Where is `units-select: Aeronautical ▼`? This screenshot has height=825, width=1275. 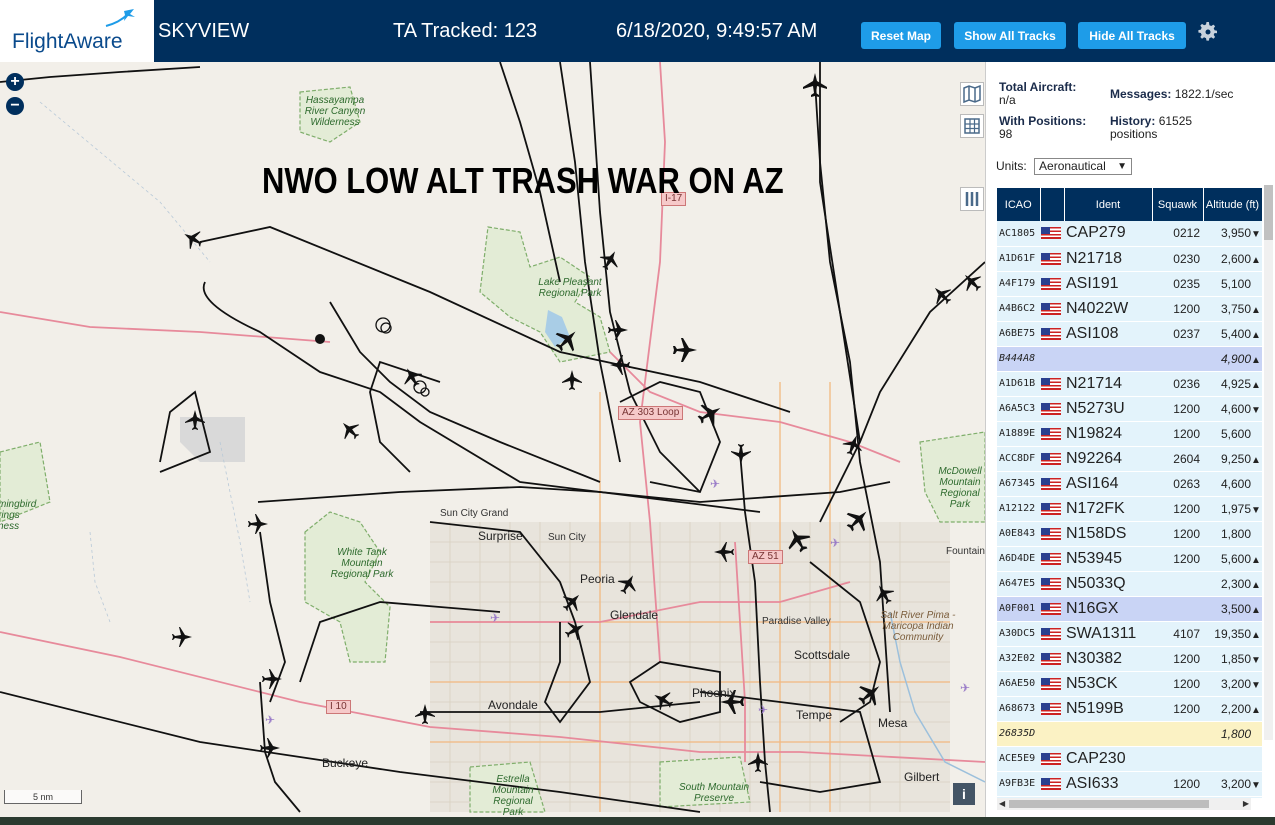
units-select: Aeronautical ▼ is located at coordinates (1083, 166).